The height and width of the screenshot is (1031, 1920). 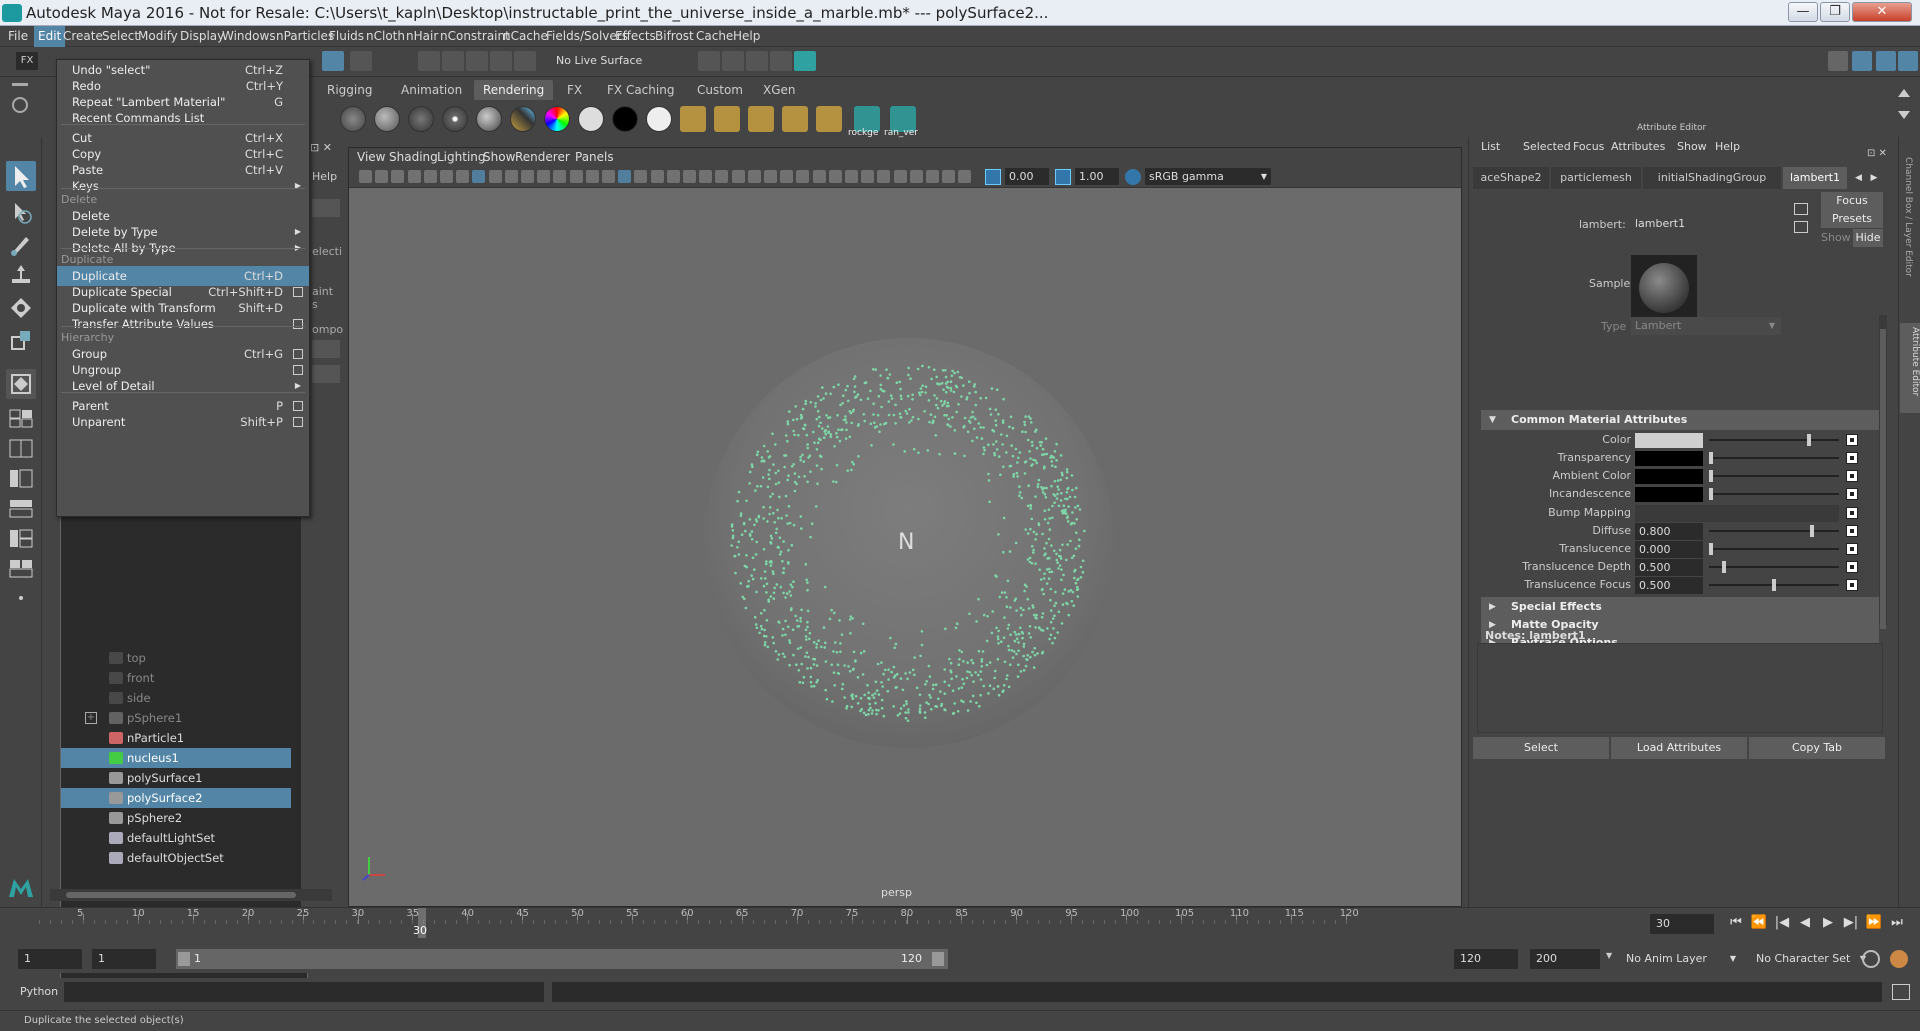 What do you see at coordinates (21, 384) in the screenshot?
I see `last-tool-icon` at bounding box center [21, 384].